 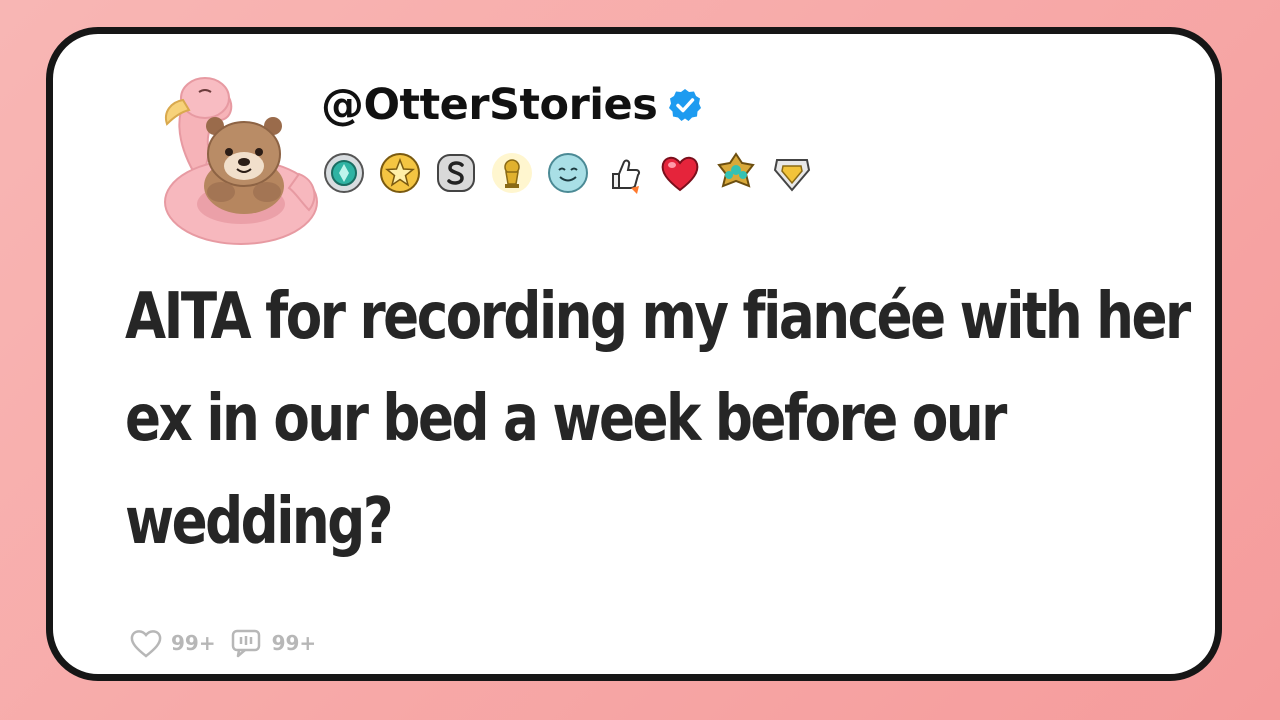 I want to click on silver-s-medal-icon, so click(x=456, y=173).